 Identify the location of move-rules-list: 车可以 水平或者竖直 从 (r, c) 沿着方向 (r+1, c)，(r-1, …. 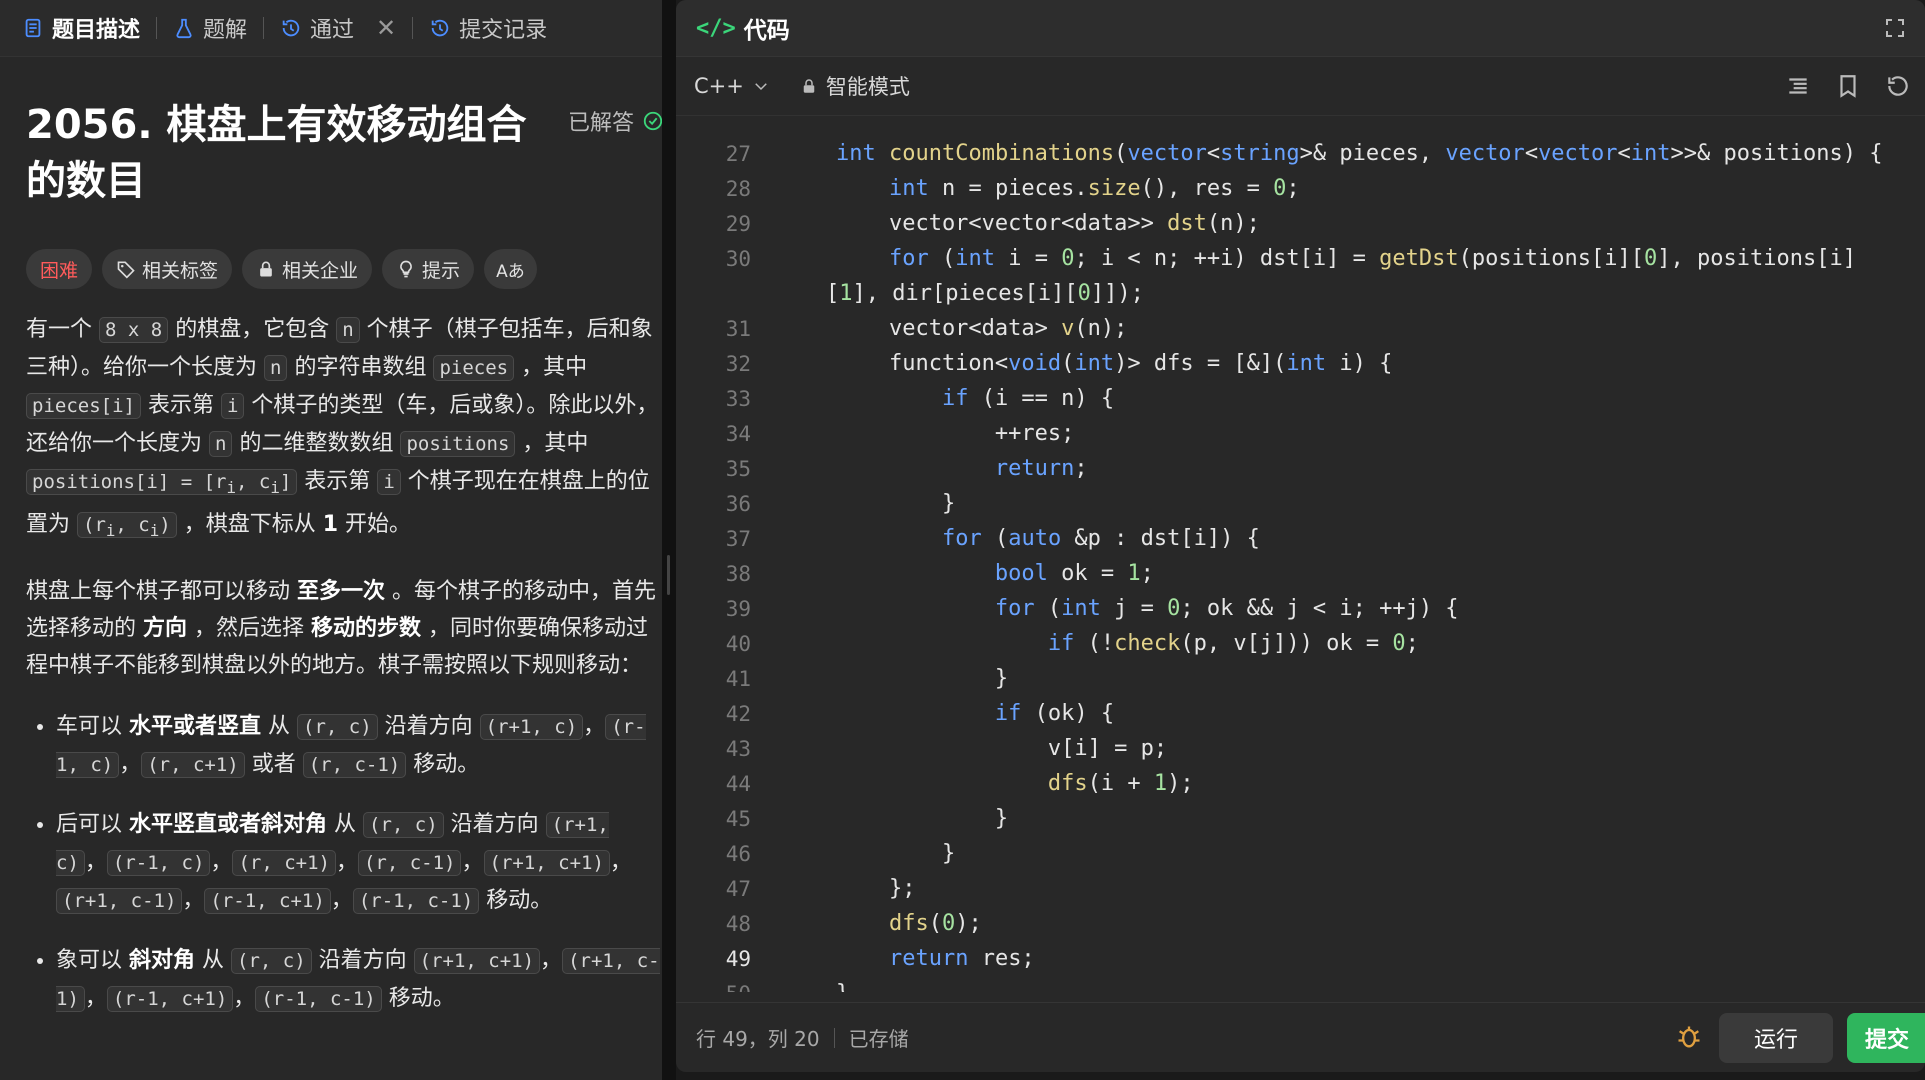
(344, 863).